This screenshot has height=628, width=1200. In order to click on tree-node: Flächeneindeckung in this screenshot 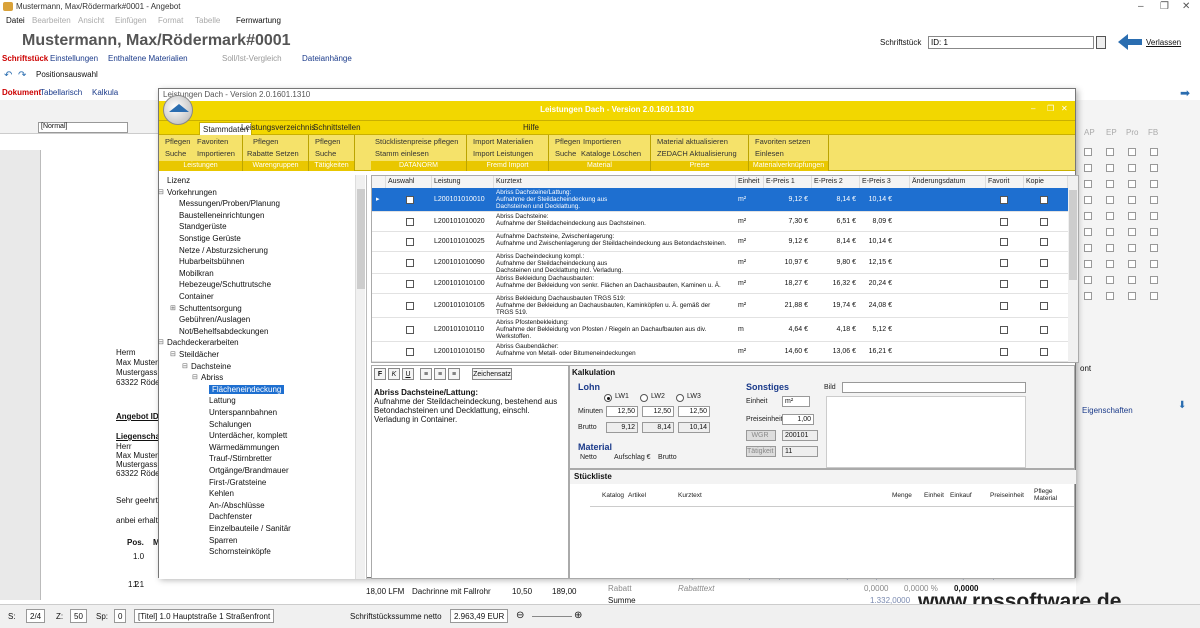, I will do `click(247, 389)`.